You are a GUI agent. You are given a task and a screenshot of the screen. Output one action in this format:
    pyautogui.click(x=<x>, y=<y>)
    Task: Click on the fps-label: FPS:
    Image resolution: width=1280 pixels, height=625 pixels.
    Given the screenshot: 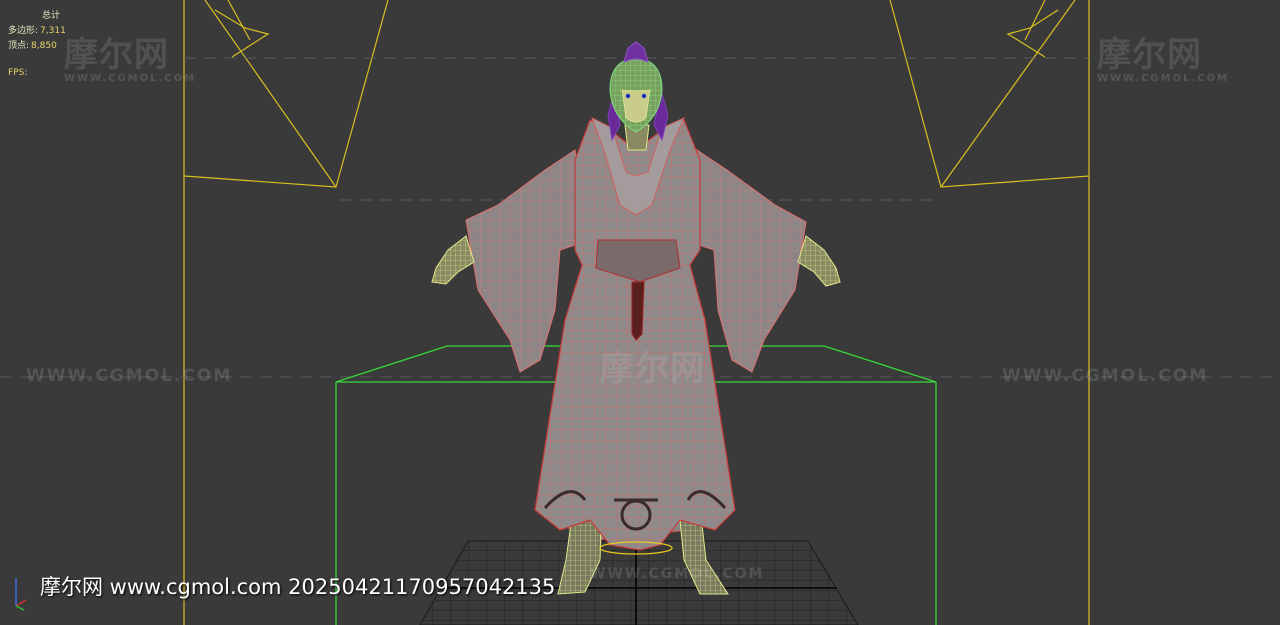 What is the action you would take?
    pyautogui.click(x=18, y=73)
    